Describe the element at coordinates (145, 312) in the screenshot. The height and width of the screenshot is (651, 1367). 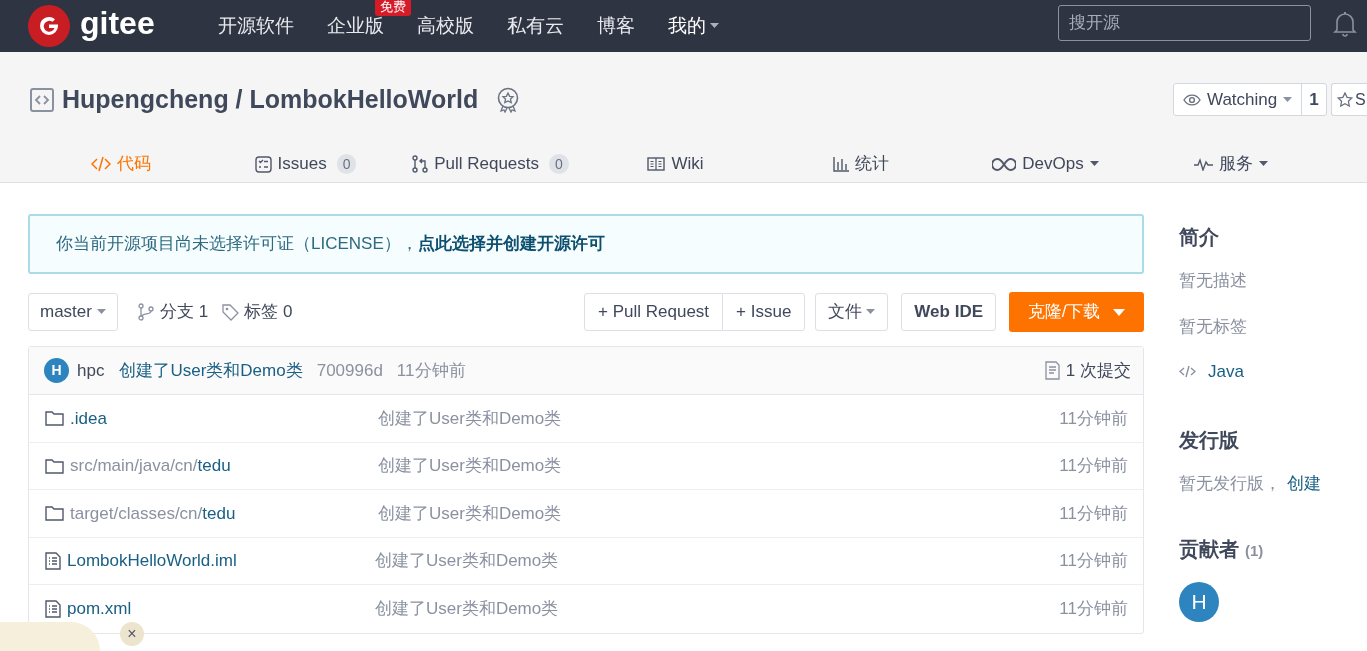
I see `branch-icon` at that location.